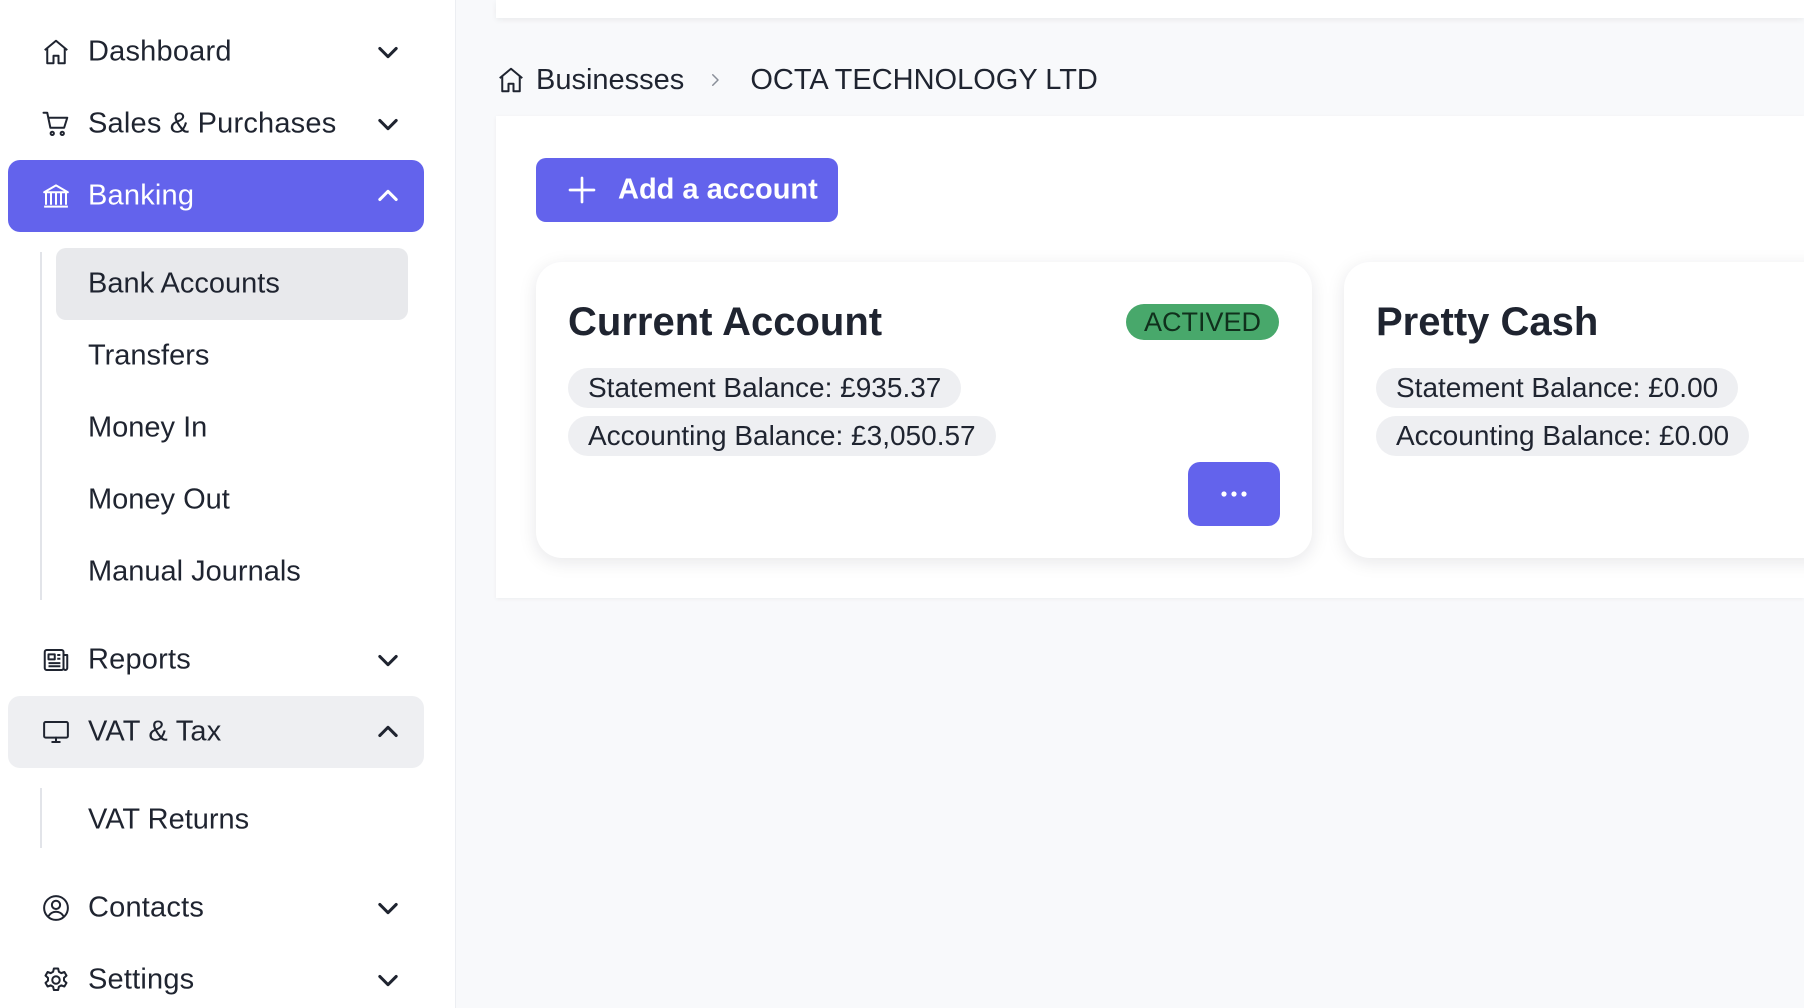 The image size is (1804, 1008). Describe the element at coordinates (141, 195) in the screenshot. I see `sidebar-item-label: Banking` at that location.